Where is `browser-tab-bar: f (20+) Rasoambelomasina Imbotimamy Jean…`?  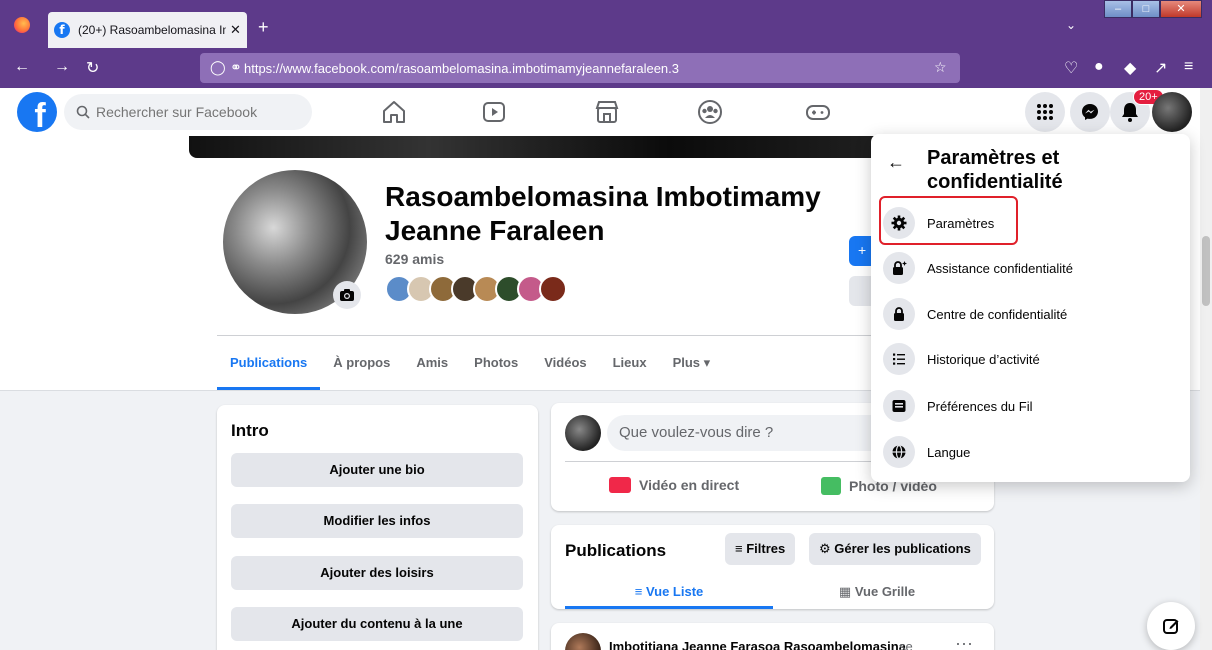 browser-tab-bar: f (20+) Rasoambelomasina Imbotimamy Jean… is located at coordinates (606, 24).